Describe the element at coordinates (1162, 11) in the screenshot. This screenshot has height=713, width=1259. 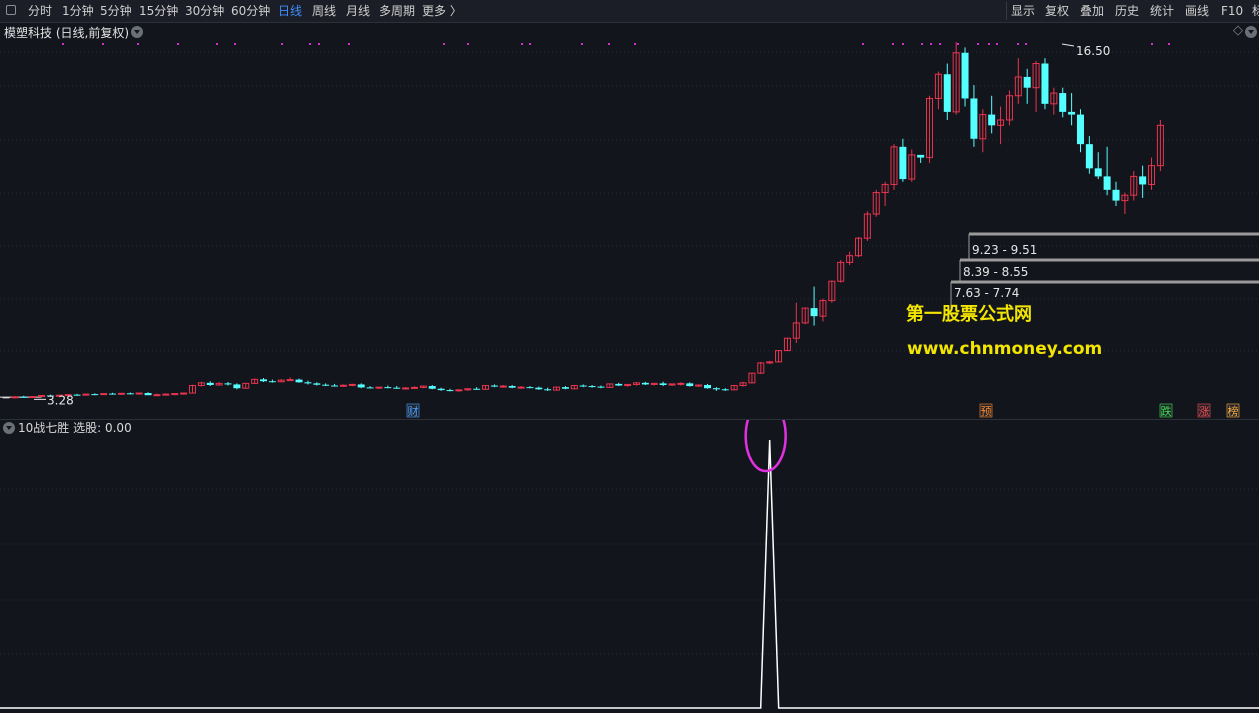
I see `statistics-button: 统计` at that location.